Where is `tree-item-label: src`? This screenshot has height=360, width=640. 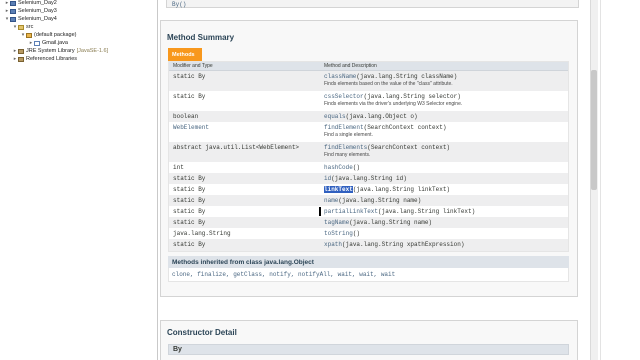 tree-item-label: src is located at coordinates (30, 27).